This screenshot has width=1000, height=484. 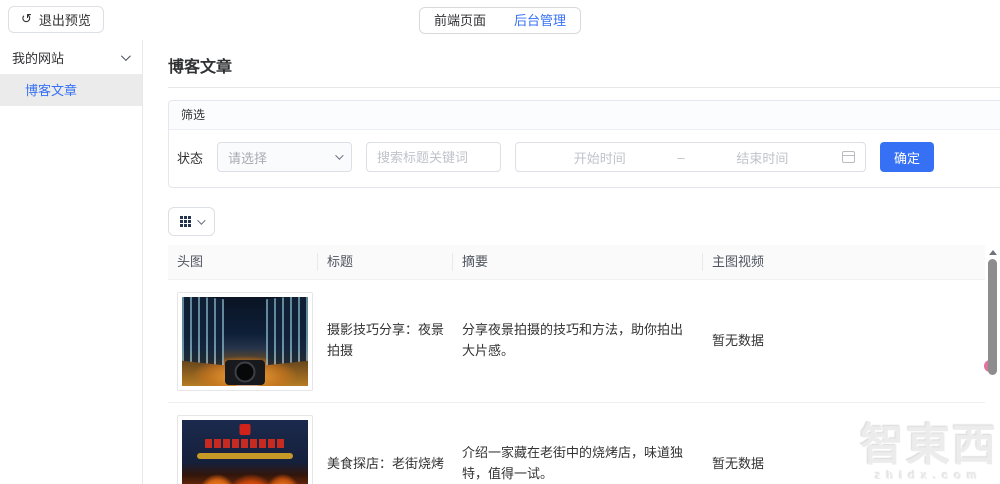 I want to click on bbq-flames-poster, so click(x=245, y=451).